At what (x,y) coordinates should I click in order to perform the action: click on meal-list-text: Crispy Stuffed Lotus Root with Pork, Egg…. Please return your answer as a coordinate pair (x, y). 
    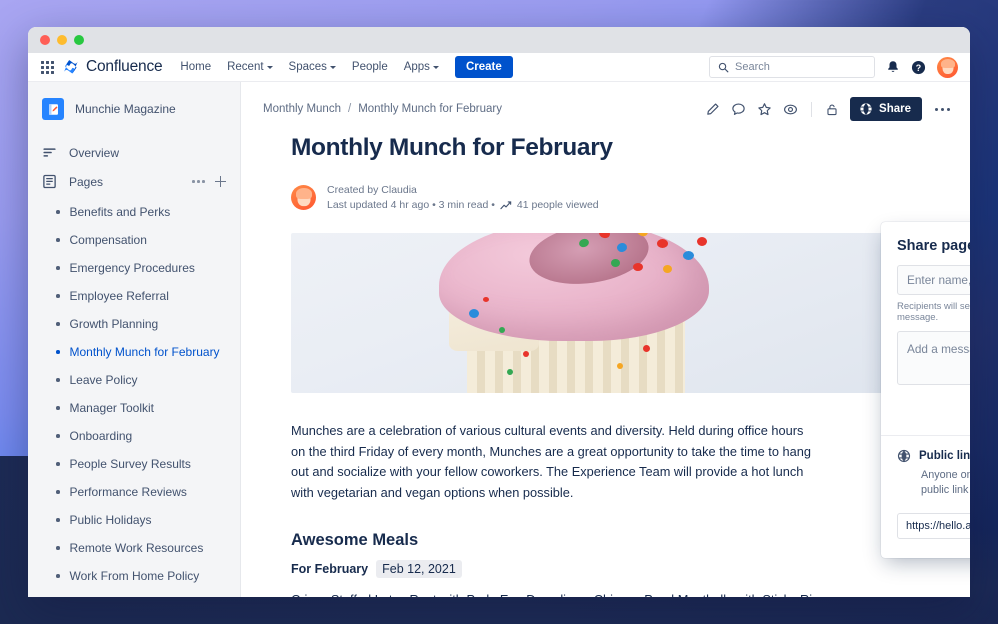
    Looking at the image, I should click on (561, 593).